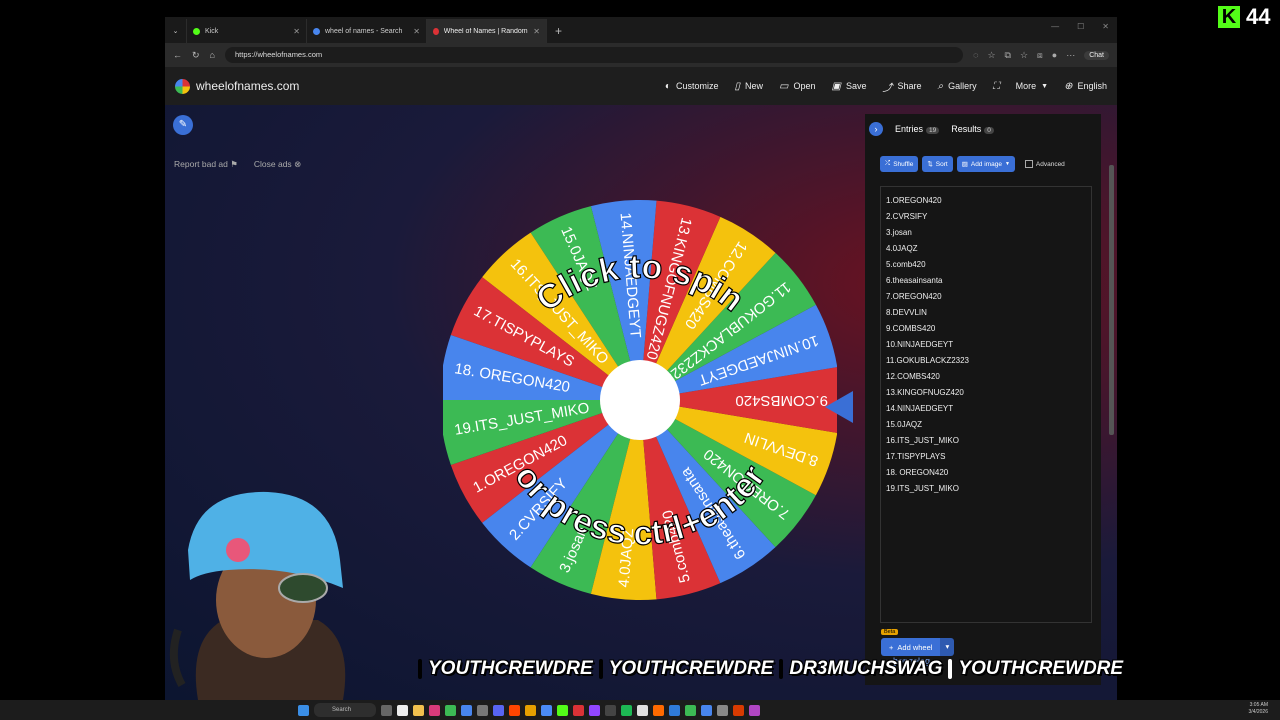  I want to click on sort-button: ⇅ Sort, so click(937, 164).